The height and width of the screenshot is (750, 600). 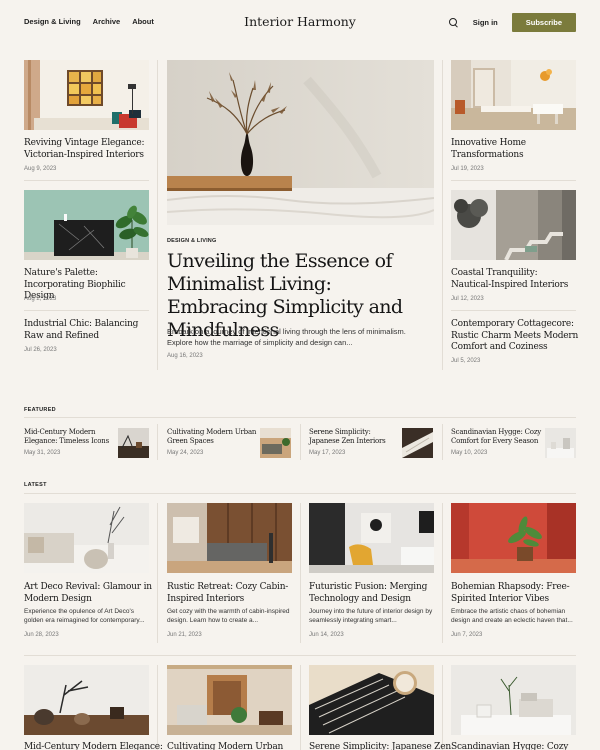 What do you see at coordinates (52, 21) in the screenshot?
I see `nav-design-living: Design & Living` at bounding box center [52, 21].